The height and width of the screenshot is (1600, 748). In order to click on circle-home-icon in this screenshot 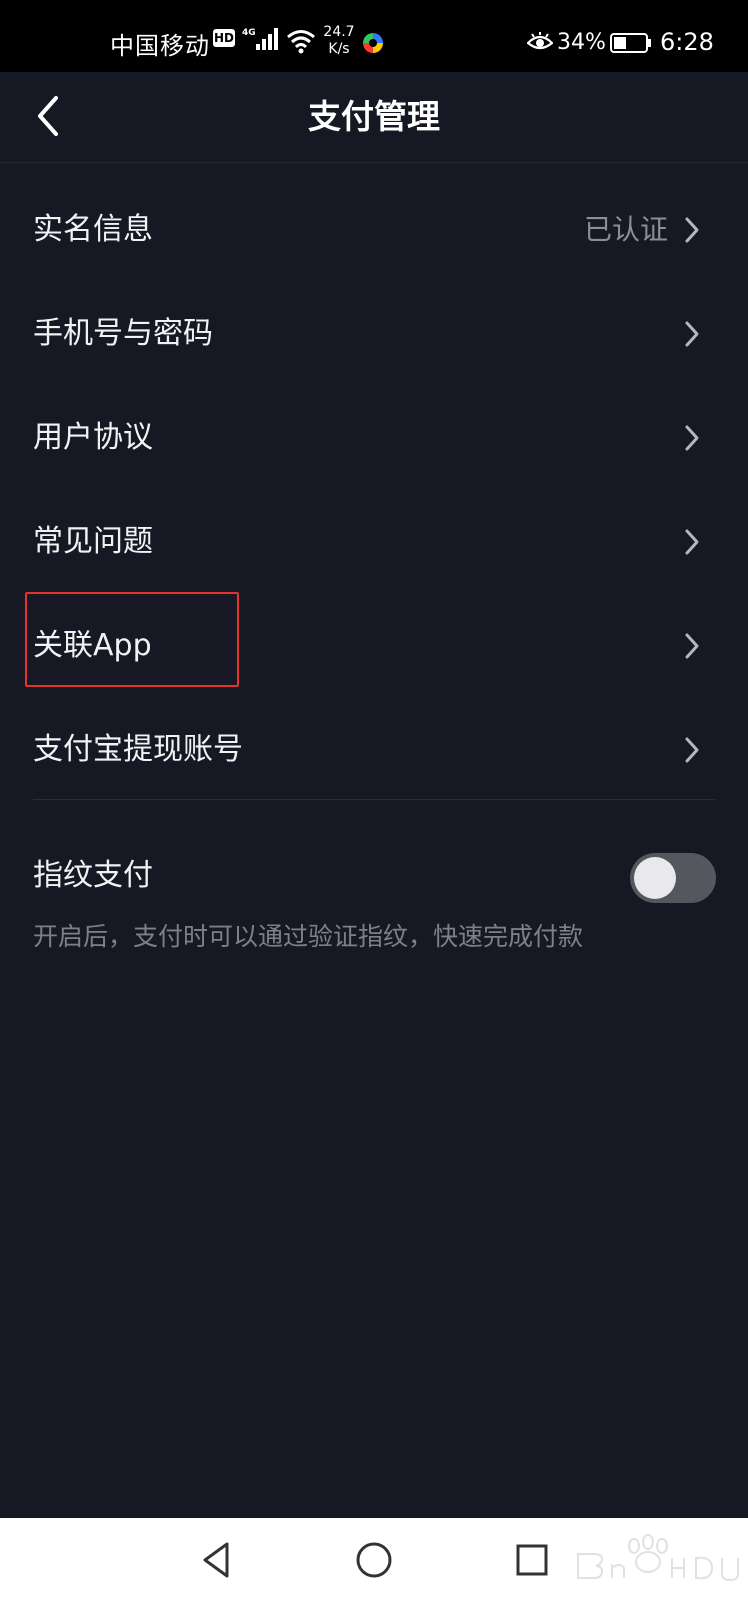, I will do `click(374, 1560)`.